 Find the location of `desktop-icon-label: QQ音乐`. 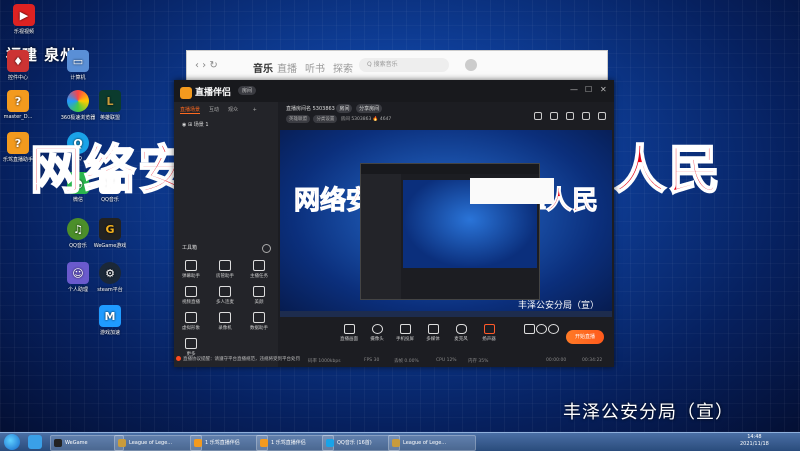

desktop-icon-label: QQ音乐 is located at coordinates (78, 246).